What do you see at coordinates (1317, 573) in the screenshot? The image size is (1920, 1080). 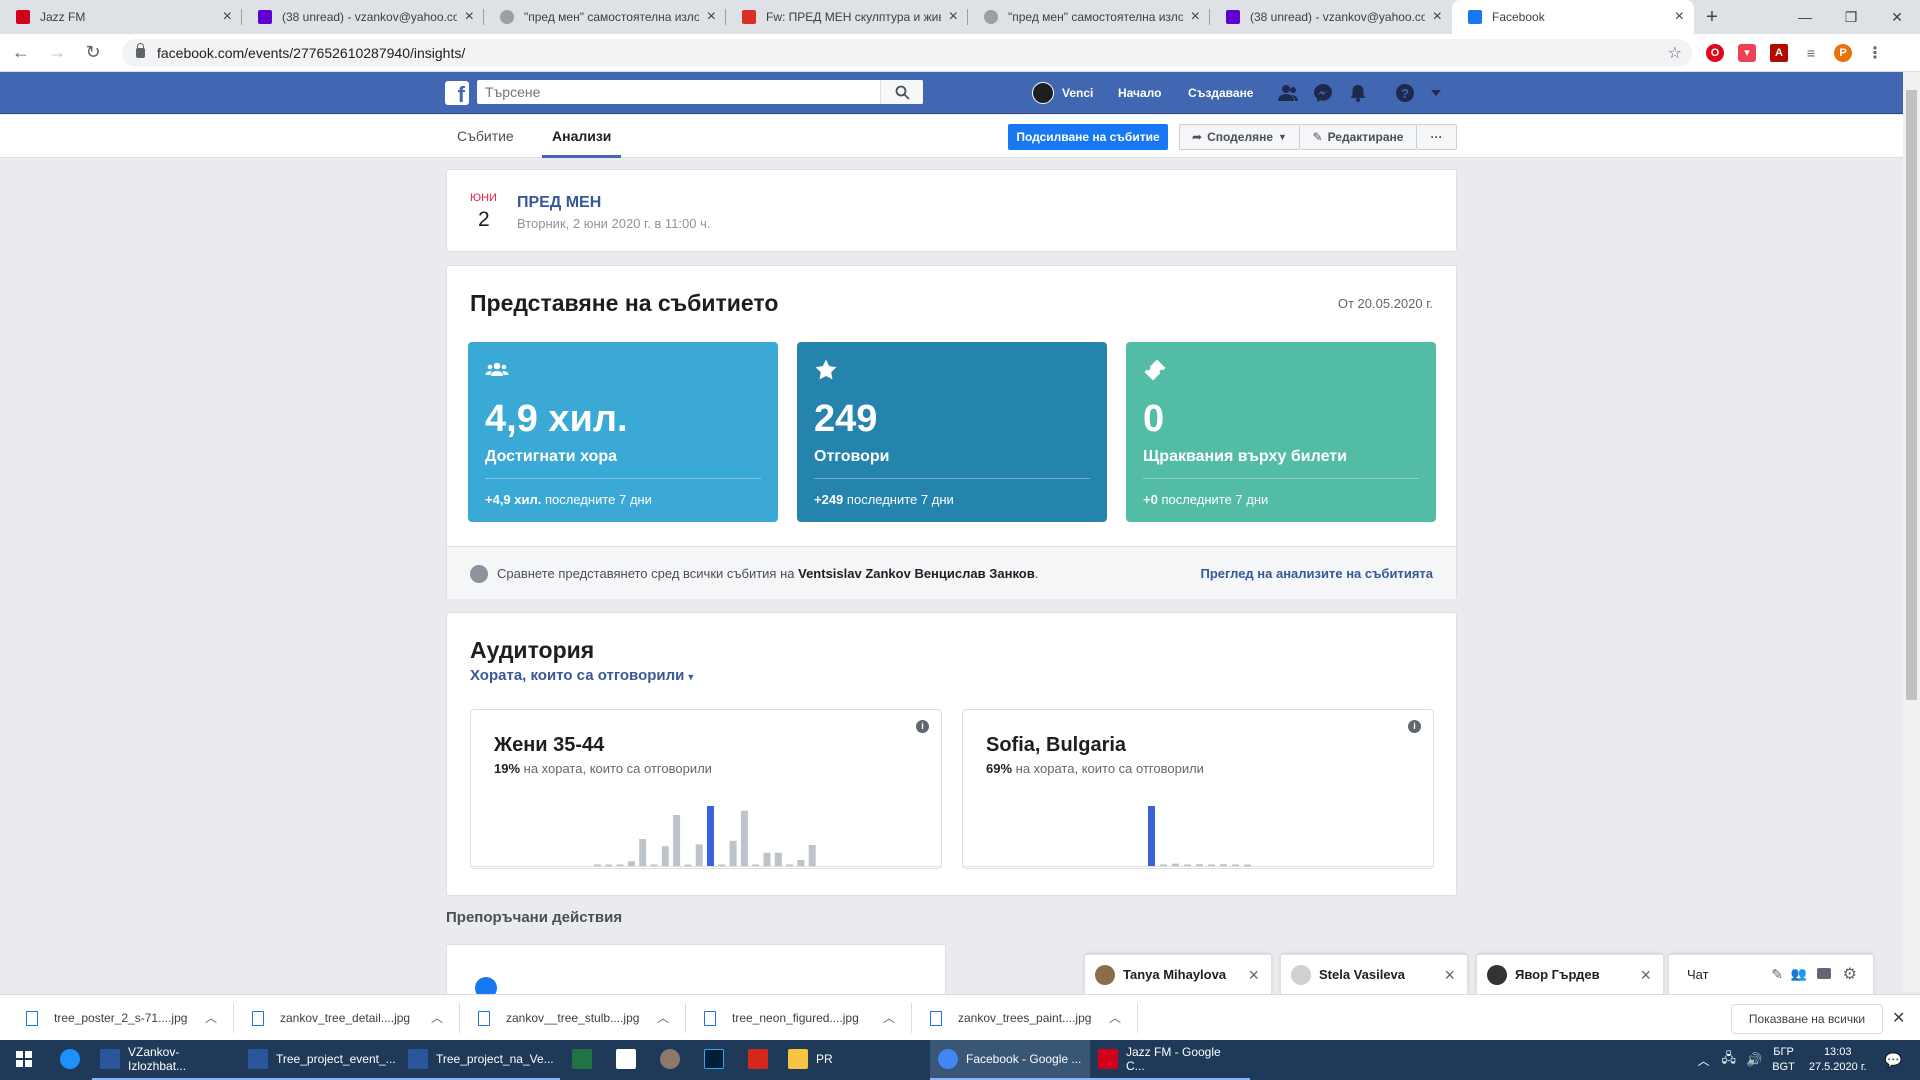 I see `view-event-insights-link: Преглед на анализите на събитията` at bounding box center [1317, 573].